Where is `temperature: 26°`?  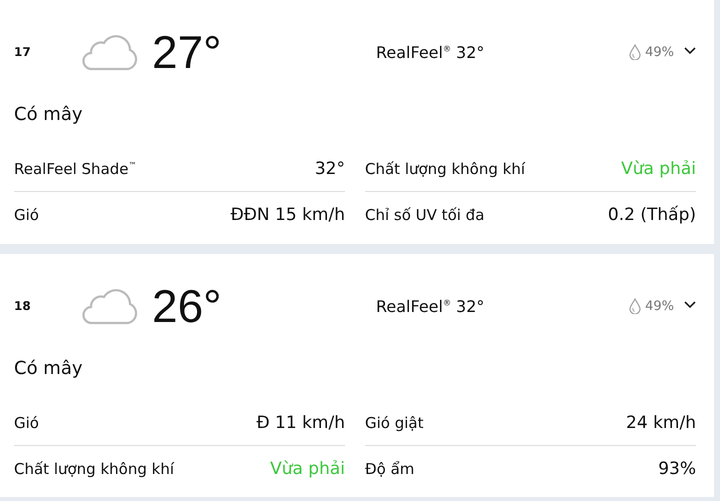
temperature: 26° is located at coordinates (187, 306).